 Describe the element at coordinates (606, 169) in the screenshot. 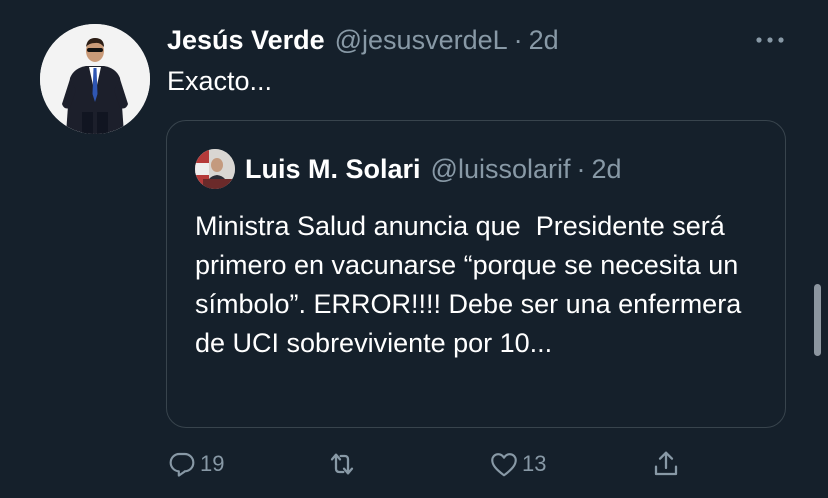

I see `quoted-tweet-time: 2d` at that location.